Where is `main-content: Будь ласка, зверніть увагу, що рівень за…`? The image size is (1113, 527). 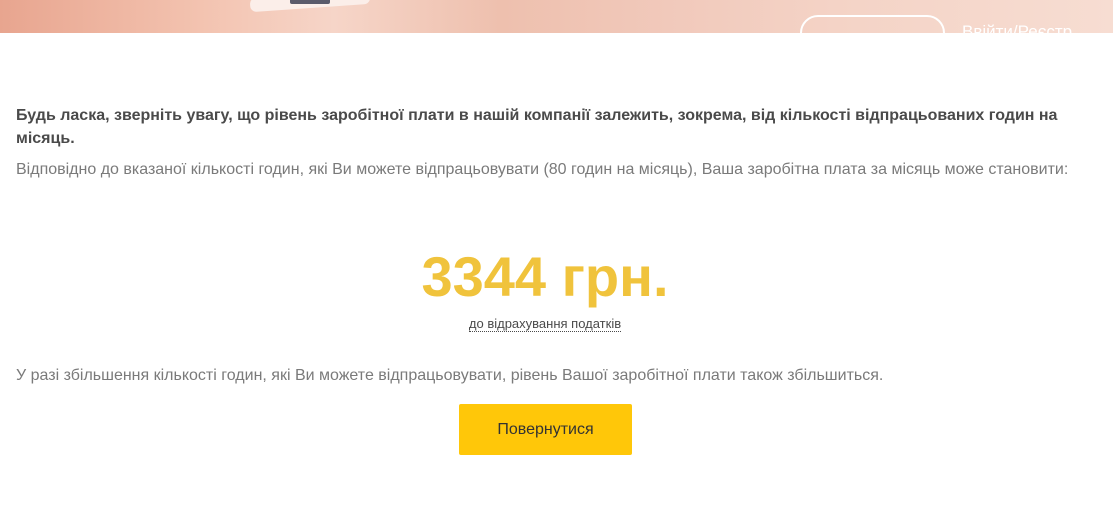
main-content: Будь ласка, зверніть увагу, що рівень за… is located at coordinates (546, 143).